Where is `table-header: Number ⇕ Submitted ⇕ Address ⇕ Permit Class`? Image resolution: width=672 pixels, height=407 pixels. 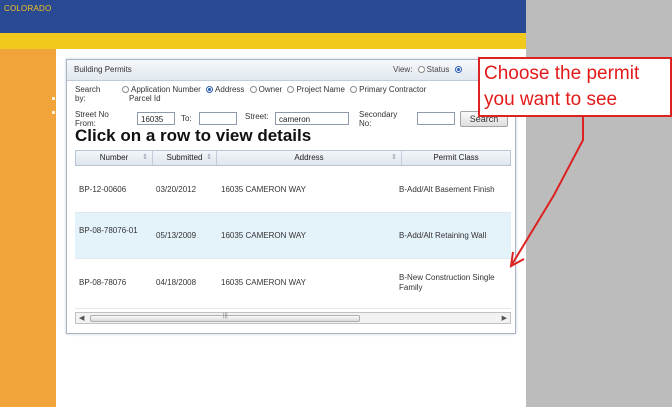
table-header: Number ⇕ Submitted ⇕ Address ⇕ Permit Class is located at coordinates (293, 158).